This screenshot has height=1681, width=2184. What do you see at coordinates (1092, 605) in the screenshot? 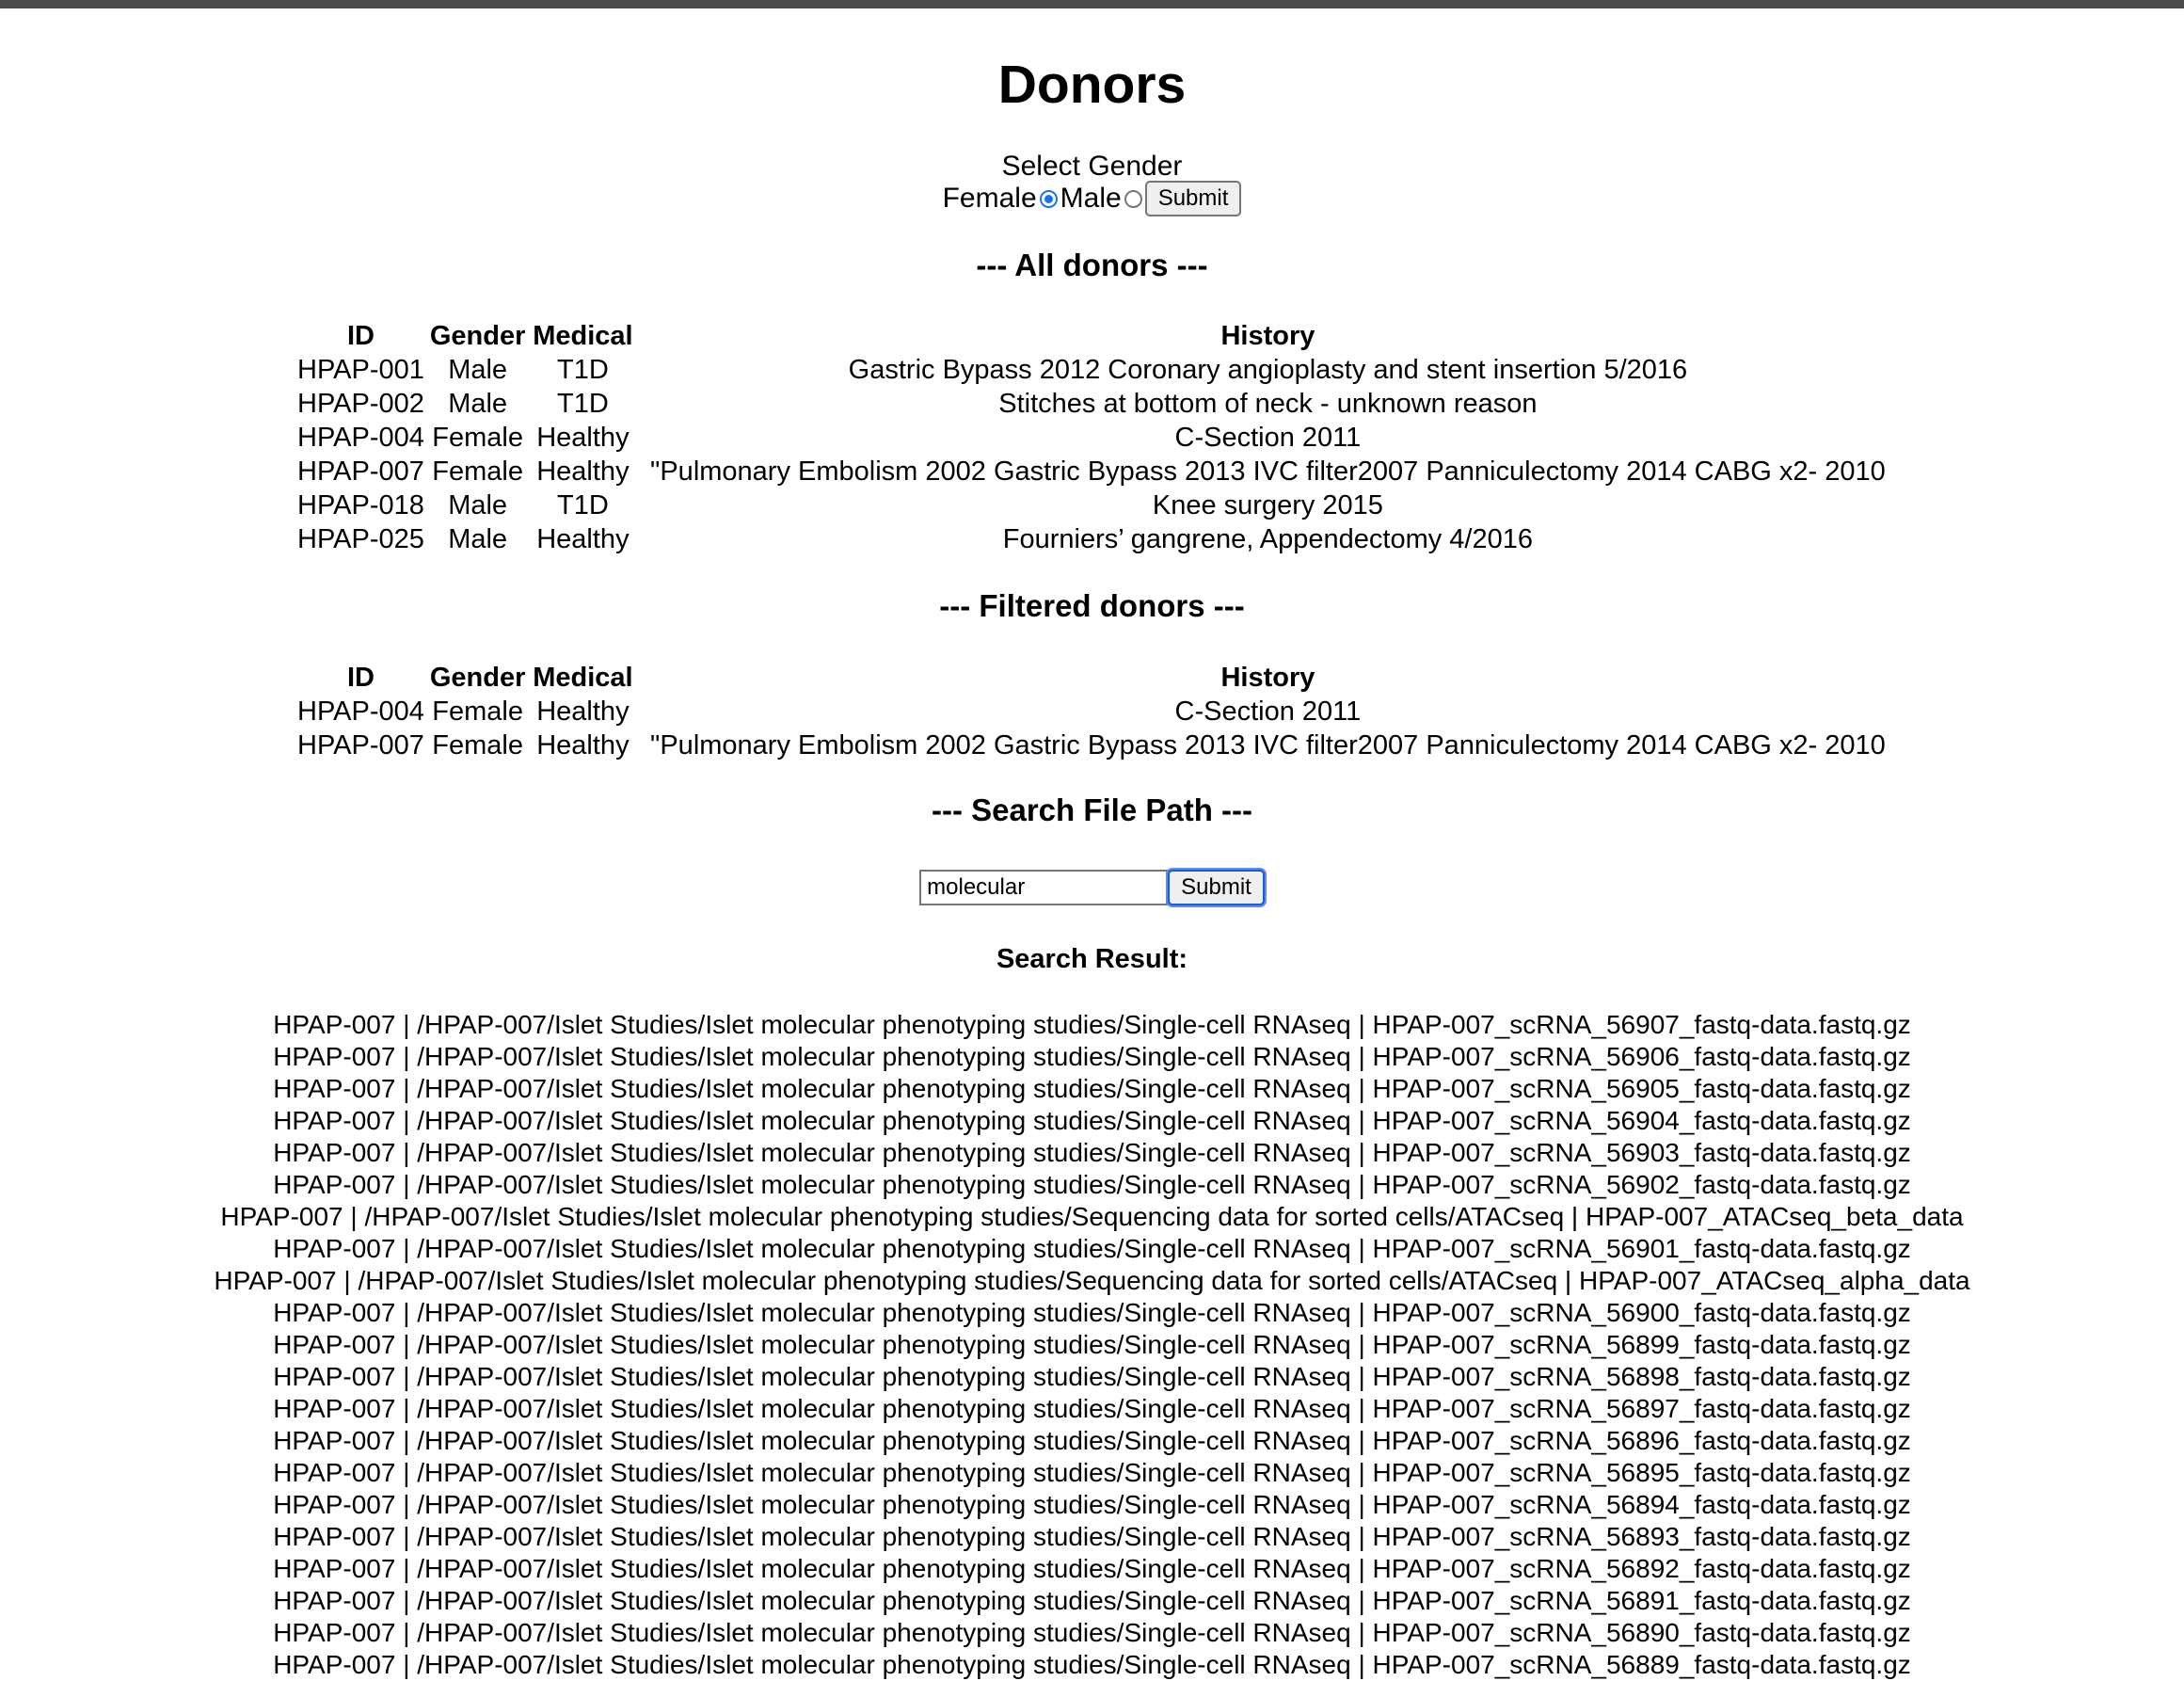
I see `filtered-donors-heading: --- Filtered donors ---` at bounding box center [1092, 605].